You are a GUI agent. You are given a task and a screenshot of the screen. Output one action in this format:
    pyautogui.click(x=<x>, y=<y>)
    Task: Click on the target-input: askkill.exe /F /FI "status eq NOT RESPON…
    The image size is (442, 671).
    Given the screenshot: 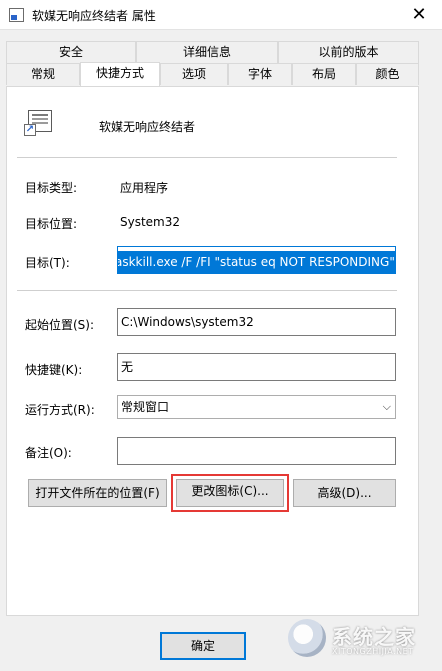 What is the action you would take?
    pyautogui.click(x=256, y=260)
    